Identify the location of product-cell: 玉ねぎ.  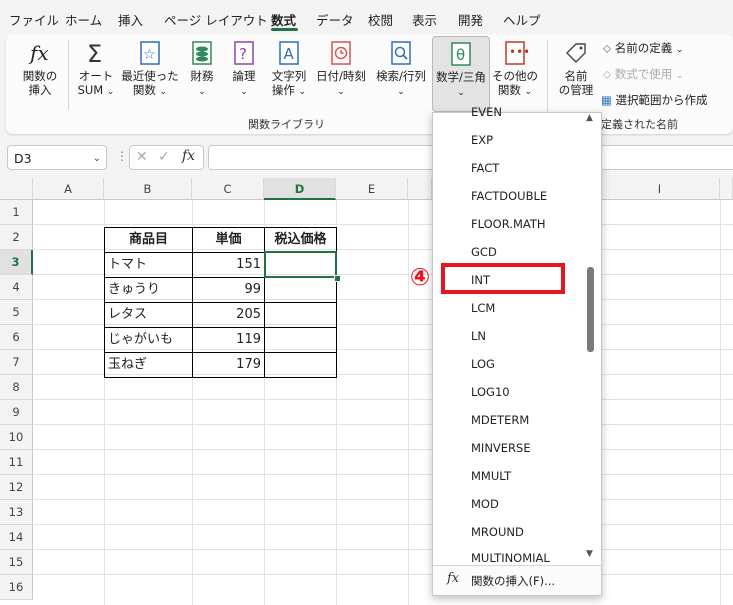
(150, 364).